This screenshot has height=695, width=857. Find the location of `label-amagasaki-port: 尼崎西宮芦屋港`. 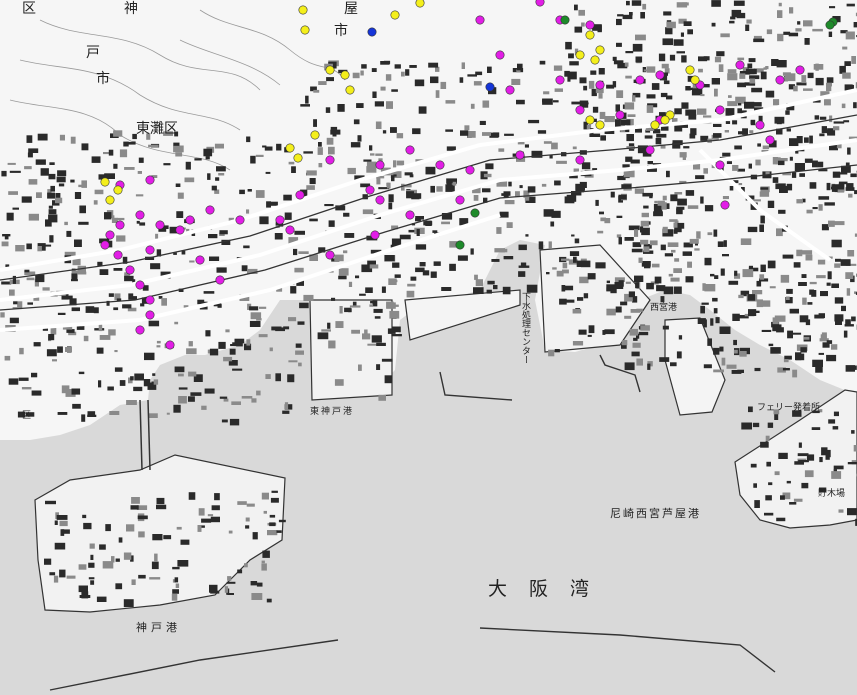

label-amagasaki-port: 尼崎西宮芦屋港 is located at coordinates (655, 513).